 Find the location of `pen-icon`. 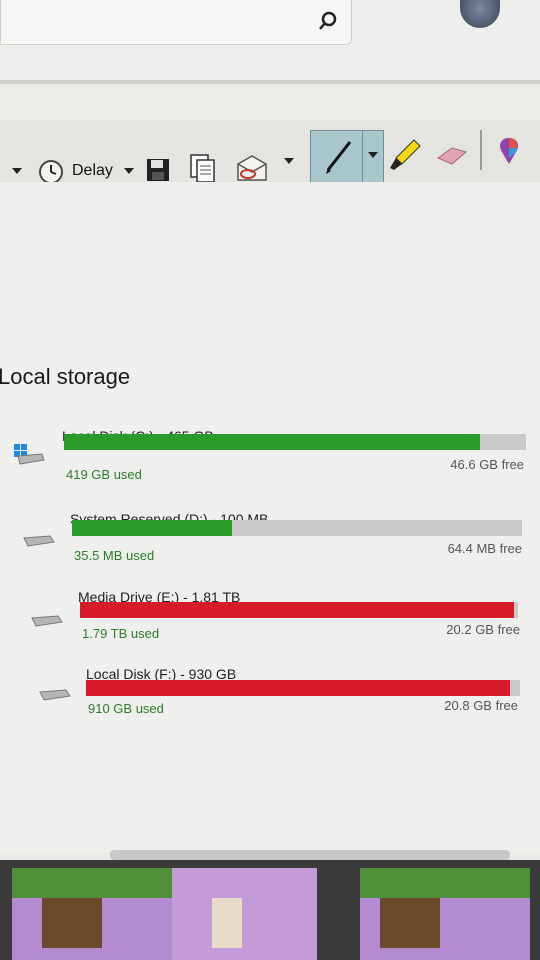

pen-icon is located at coordinates (338, 157).